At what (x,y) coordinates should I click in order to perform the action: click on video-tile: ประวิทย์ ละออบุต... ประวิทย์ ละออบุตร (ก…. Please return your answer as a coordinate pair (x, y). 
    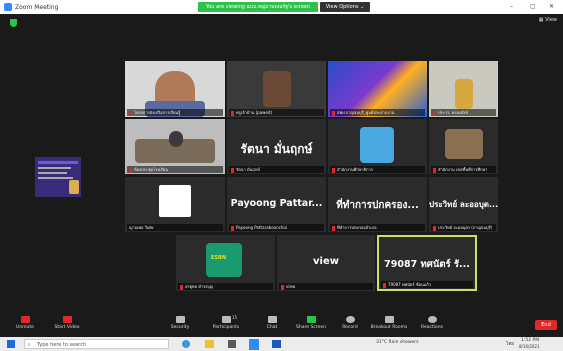
    Looking at the image, I should click on (463, 204).